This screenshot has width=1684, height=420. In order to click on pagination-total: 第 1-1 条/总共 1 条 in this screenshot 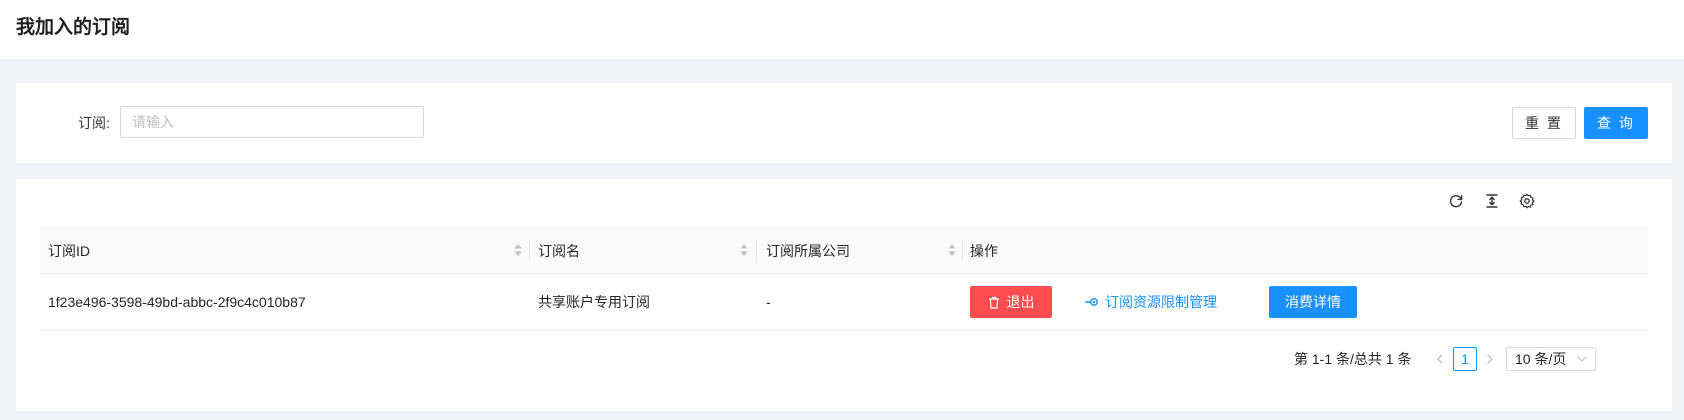, I will do `click(1353, 359)`.